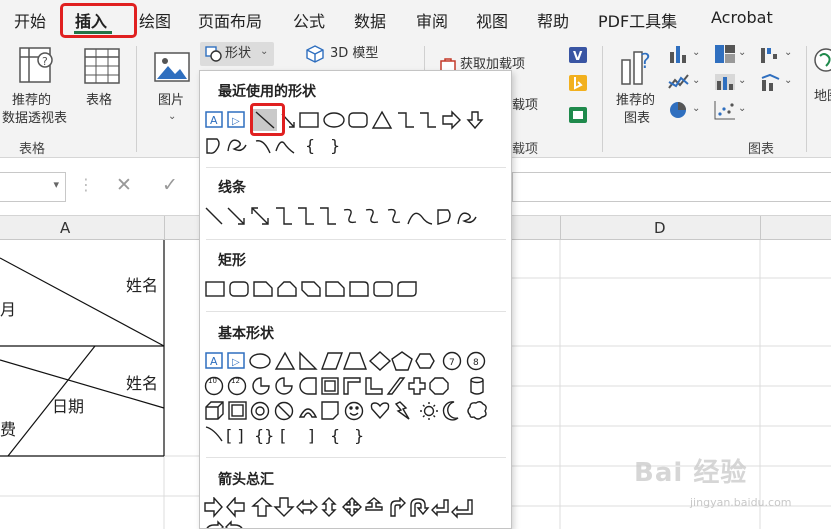 Image resolution: width=831 pixels, height=529 pixels. I want to click on partial-circle-shape, so click(261, 386).